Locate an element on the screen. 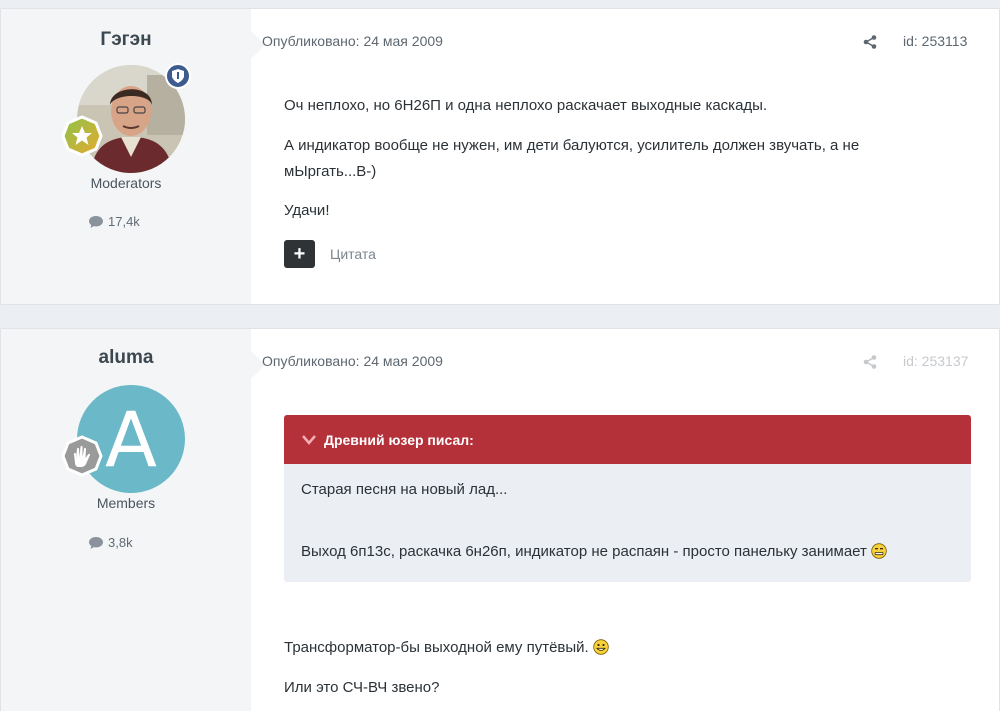 The width and height of the screenshot is (1000, 711). author-panel: Гэгэн Moderators 17,4k is located at coordinates (133, 156).